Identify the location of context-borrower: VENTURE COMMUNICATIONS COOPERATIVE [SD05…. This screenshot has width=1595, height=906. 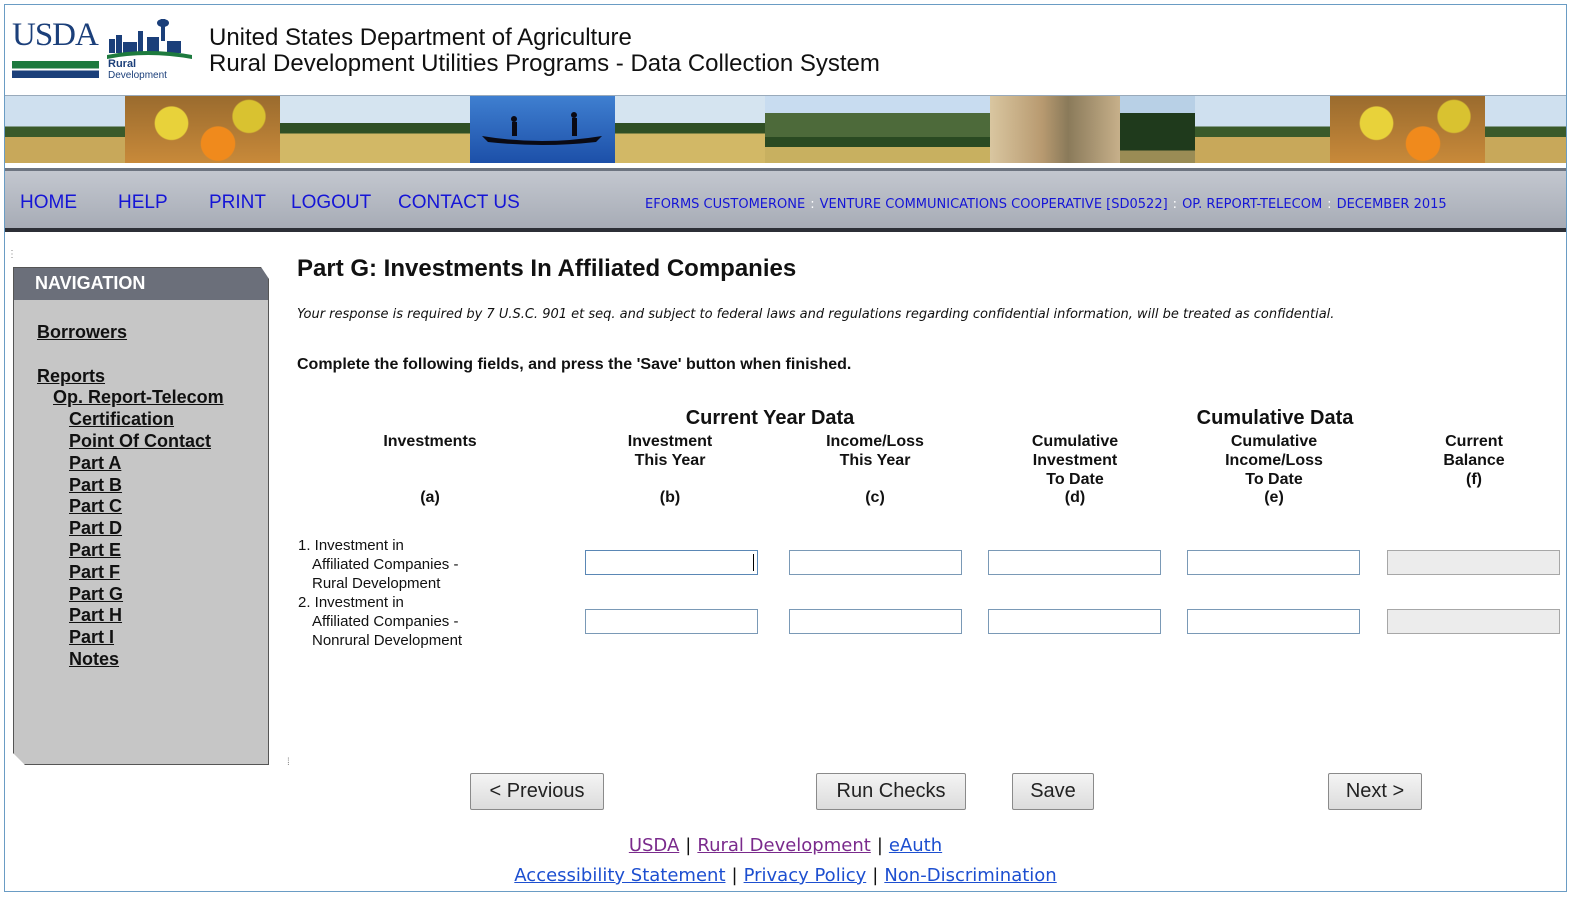
(993, 204).